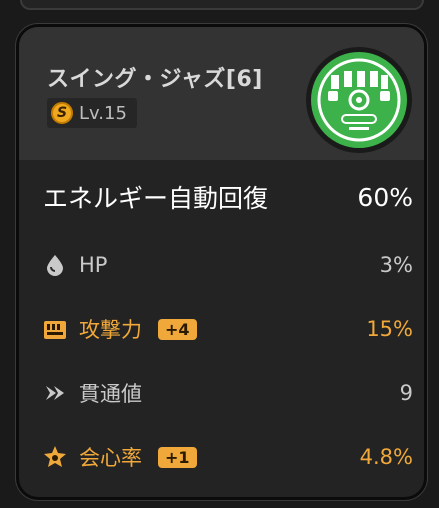 This screenshot has height=508, width=439. Describe the element at coordinates (222, 5) in the screenshot. I see `previous-card-edge` at that location.